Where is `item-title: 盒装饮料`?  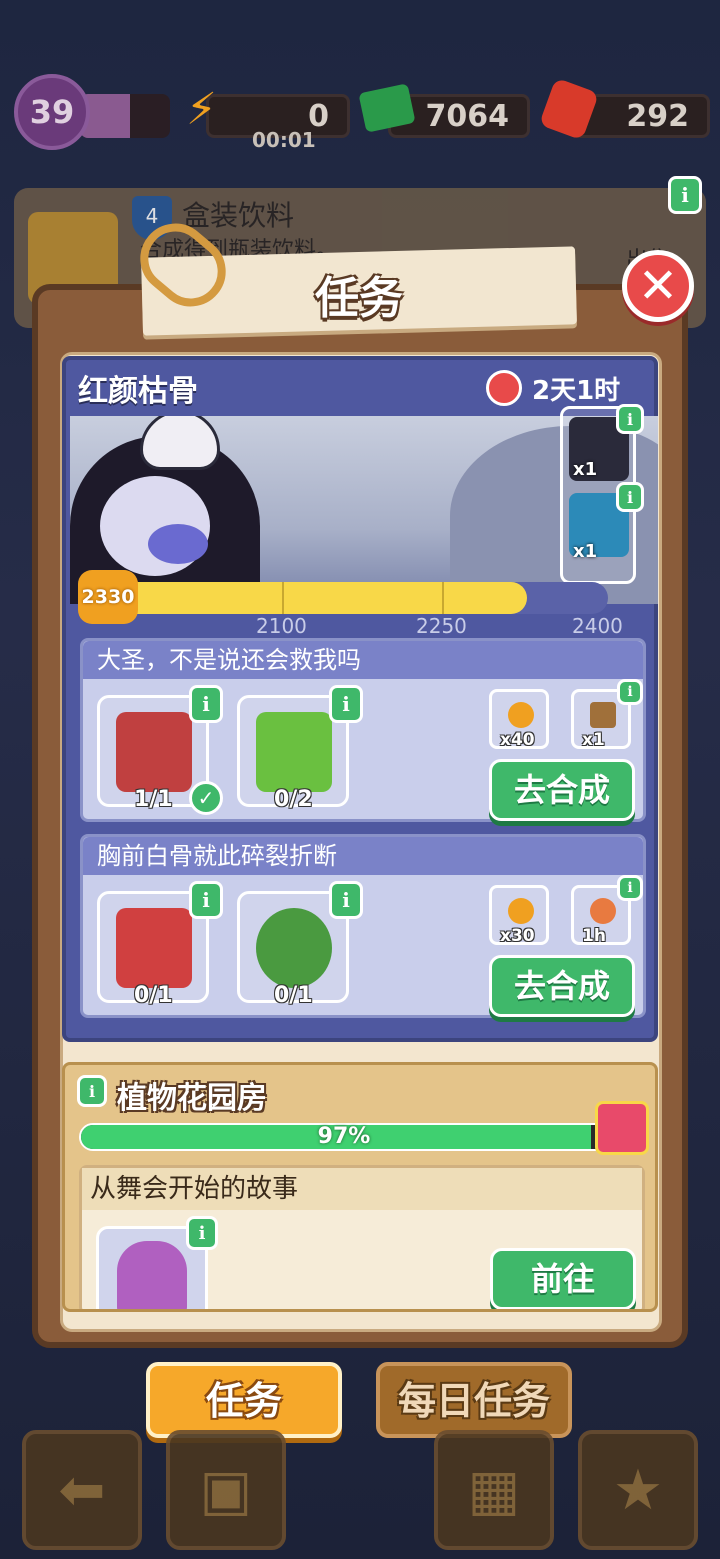 item-title: 盒装饮料 is located at coordinates (238, 215).